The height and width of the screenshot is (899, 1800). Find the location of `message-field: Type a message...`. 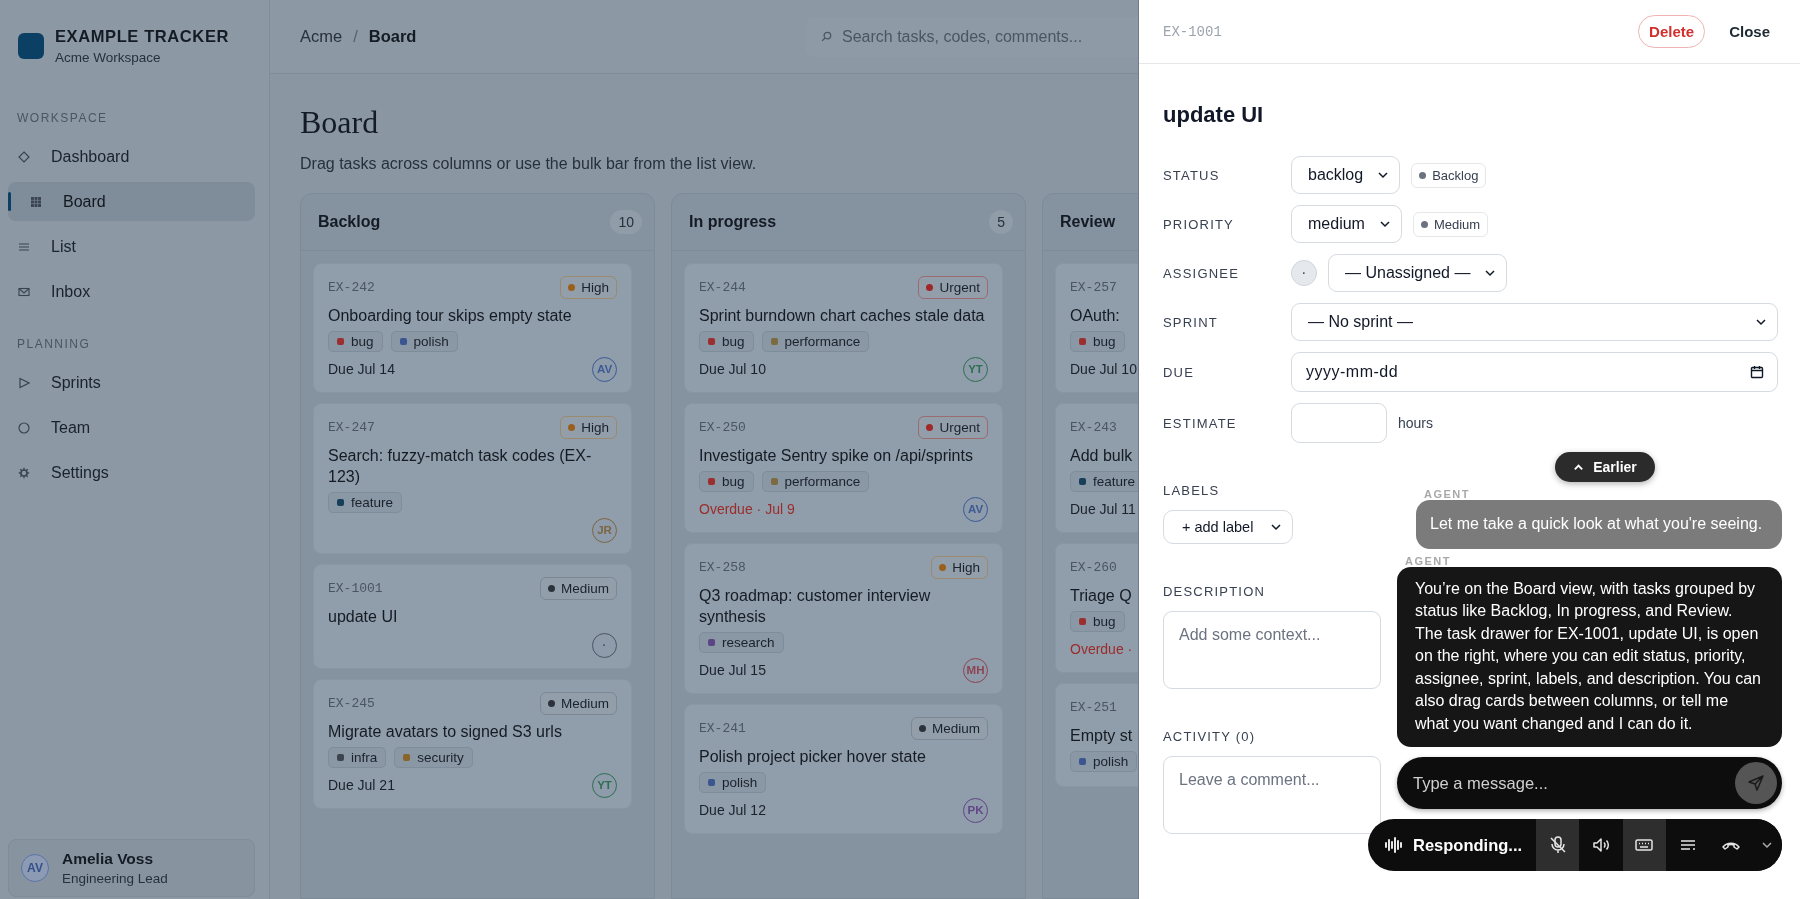

message-field: Type a message... is located at coordinates (1589, 783).